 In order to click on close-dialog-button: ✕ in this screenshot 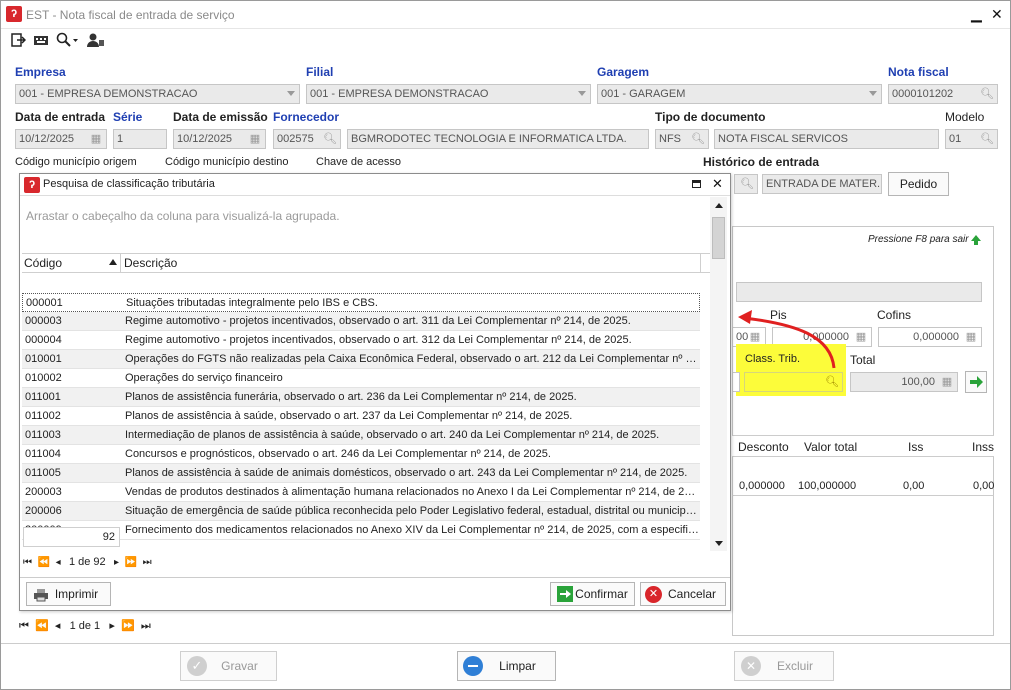, I will do `click(717, 184)`.